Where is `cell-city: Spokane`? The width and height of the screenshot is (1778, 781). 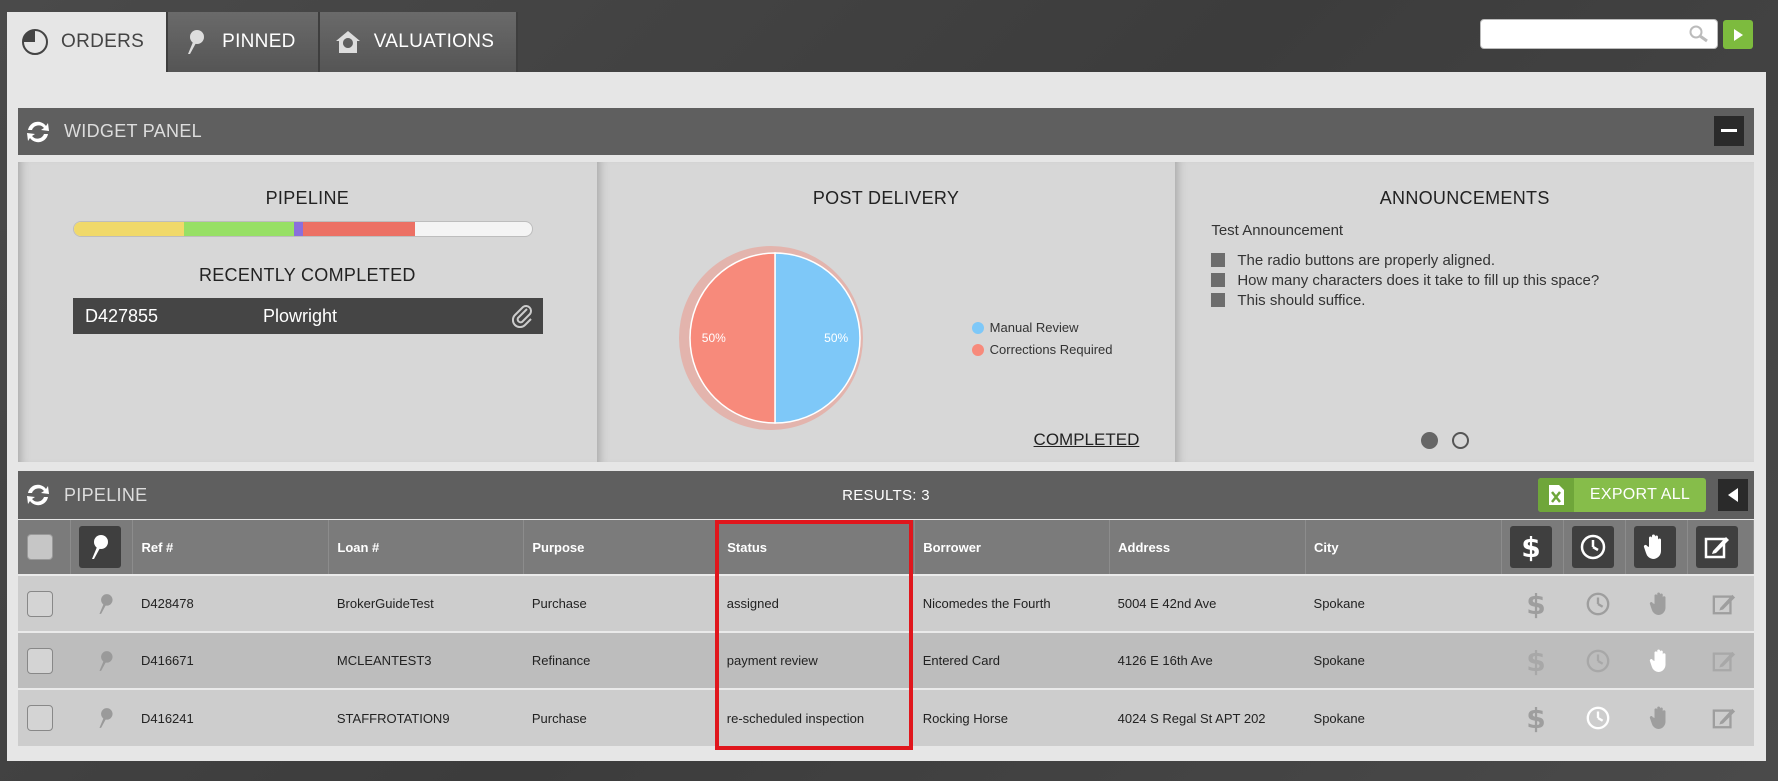 cell-city: Spokane is located at coordinates (1339, 718).